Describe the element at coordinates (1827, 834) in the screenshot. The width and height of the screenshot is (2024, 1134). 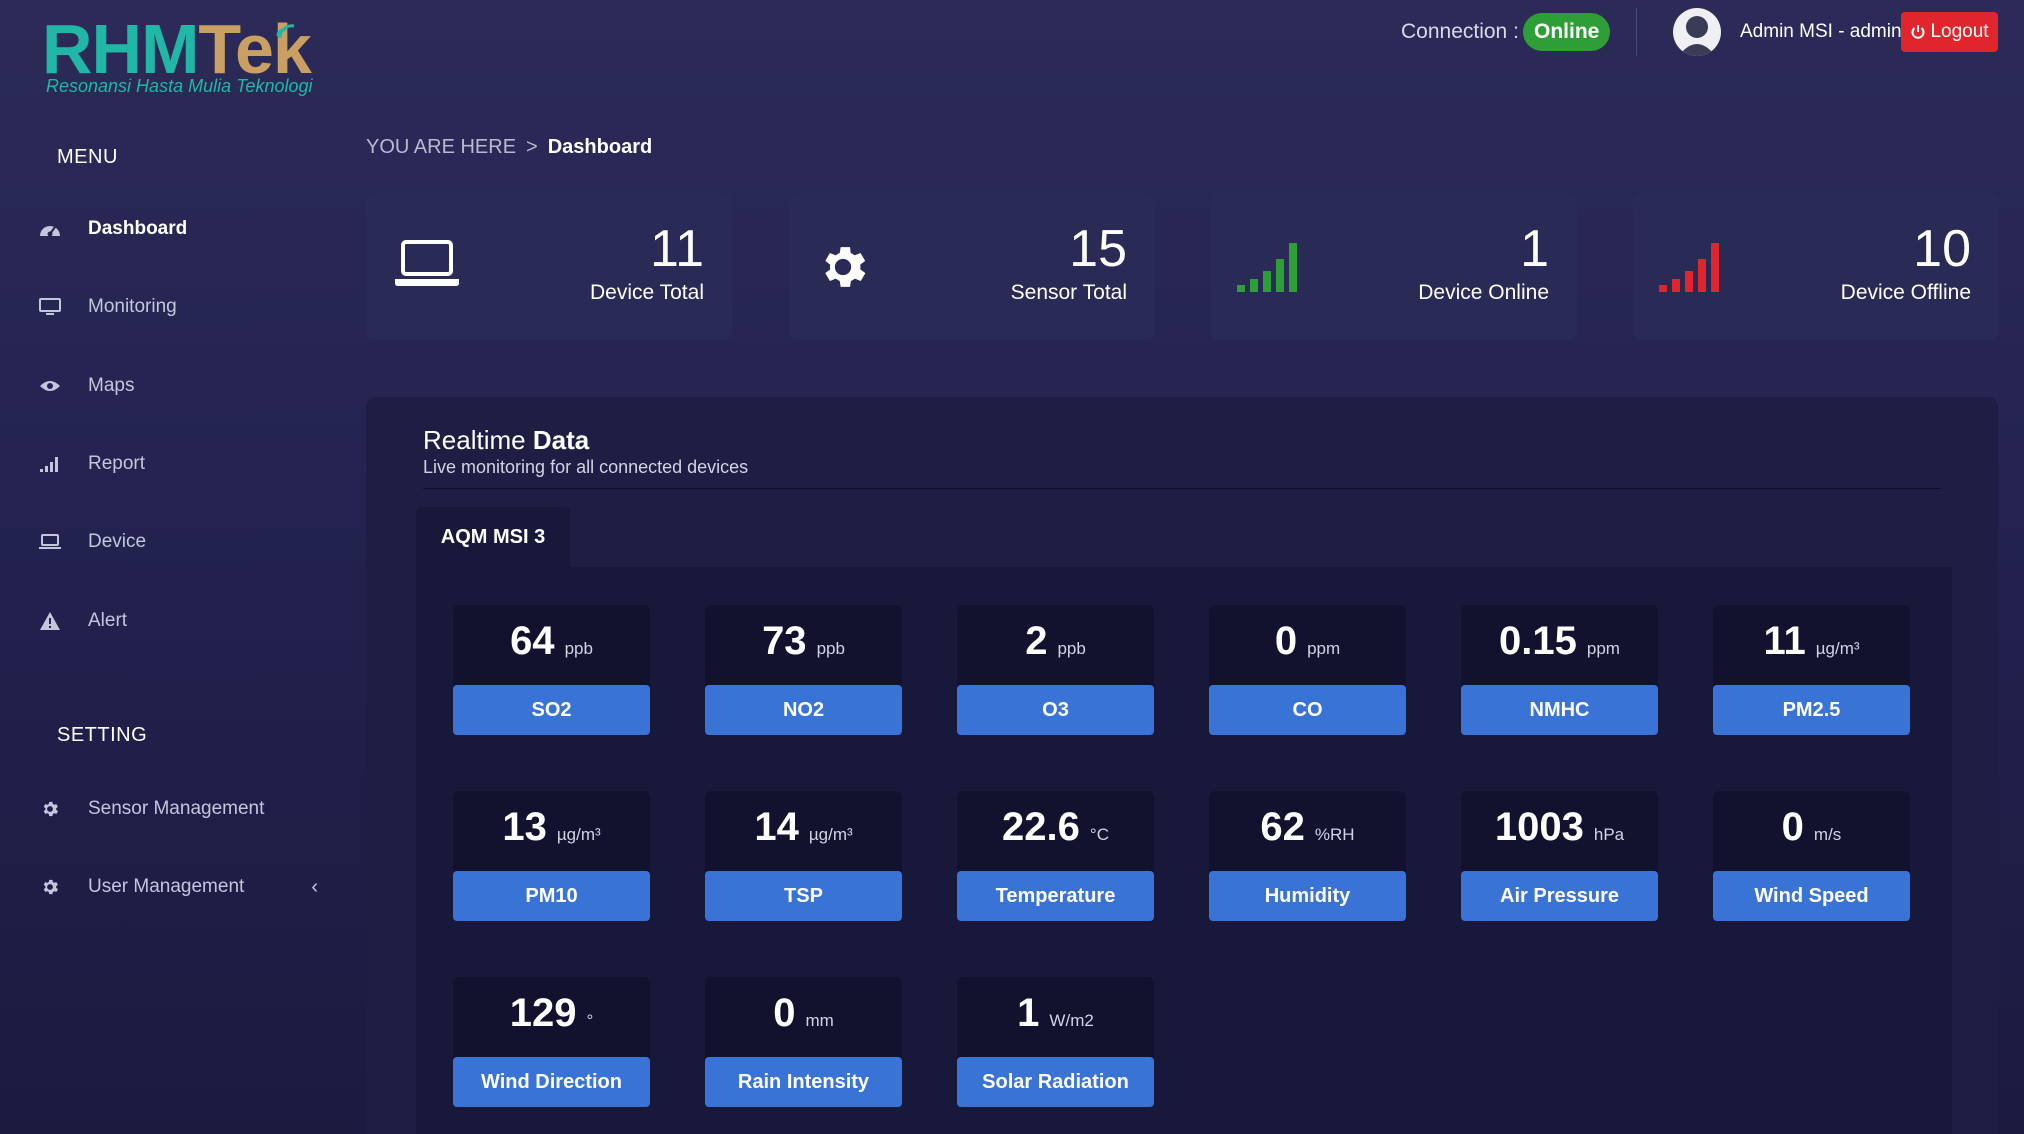
I see `sensor-unit: m/s` at that location.